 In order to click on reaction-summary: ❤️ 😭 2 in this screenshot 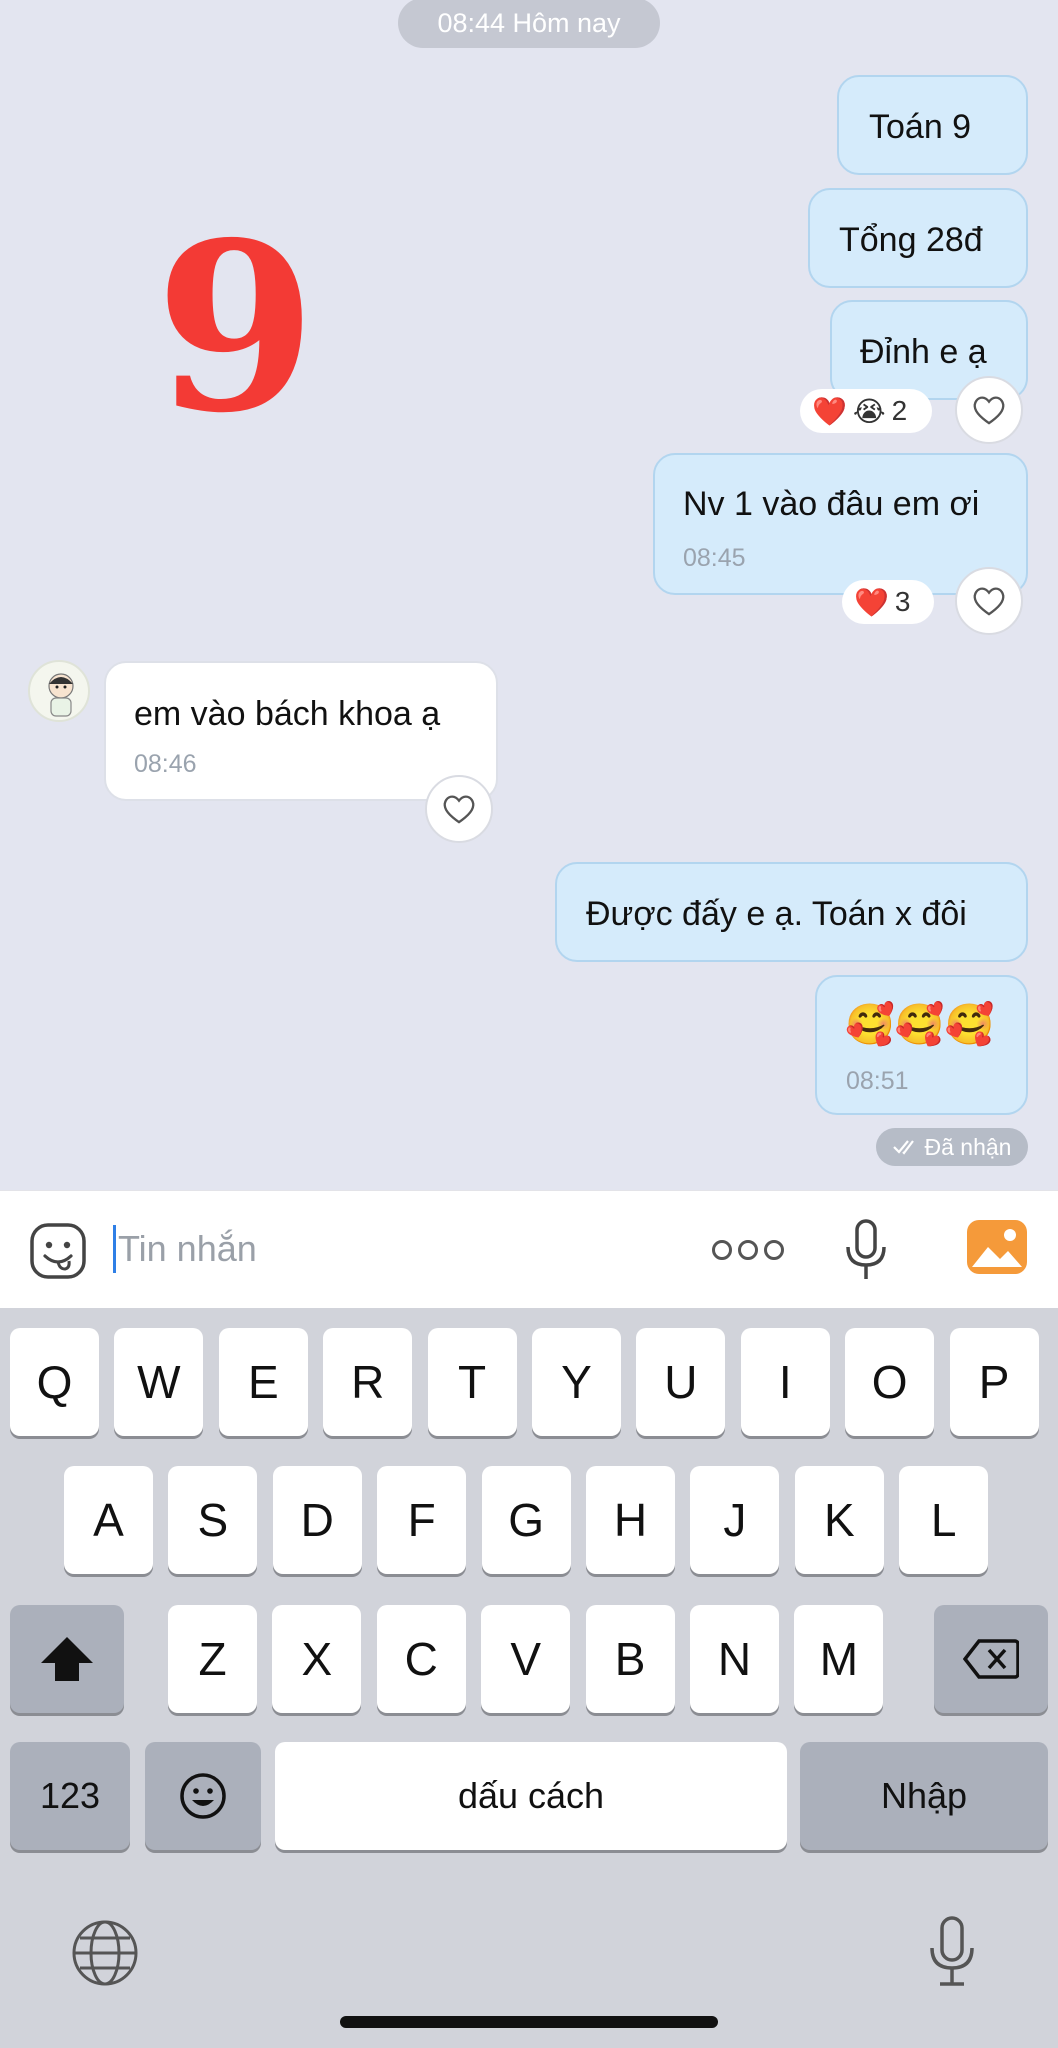, I will do `click(866, 411)`.